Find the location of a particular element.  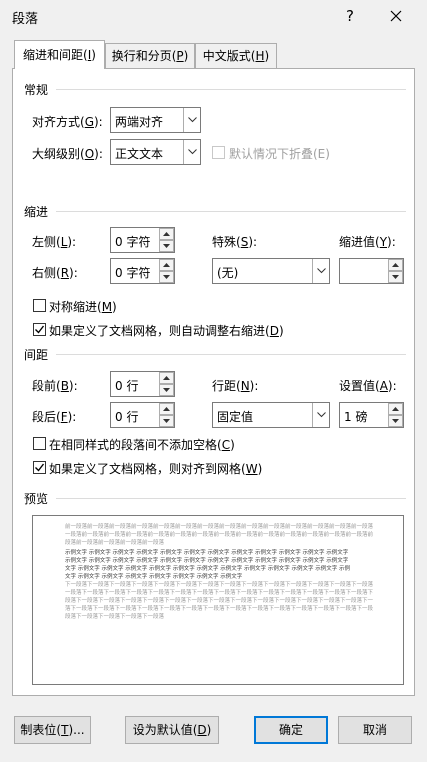

right-indent-spinner: 0 字符 is located at coordinates (142, 271).